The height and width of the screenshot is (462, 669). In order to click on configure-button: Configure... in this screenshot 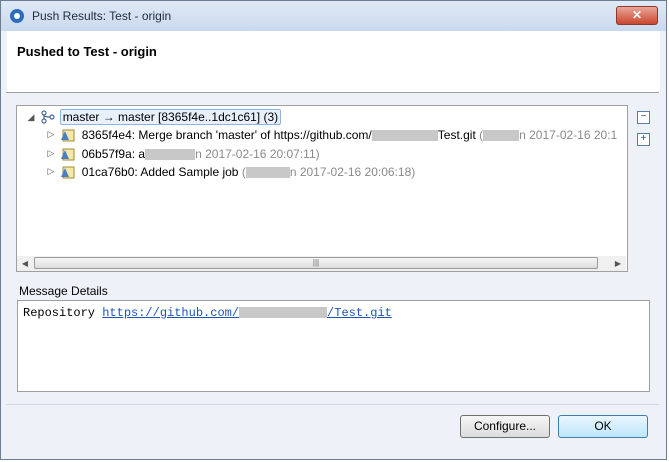, I will do `click(505, 426)`.